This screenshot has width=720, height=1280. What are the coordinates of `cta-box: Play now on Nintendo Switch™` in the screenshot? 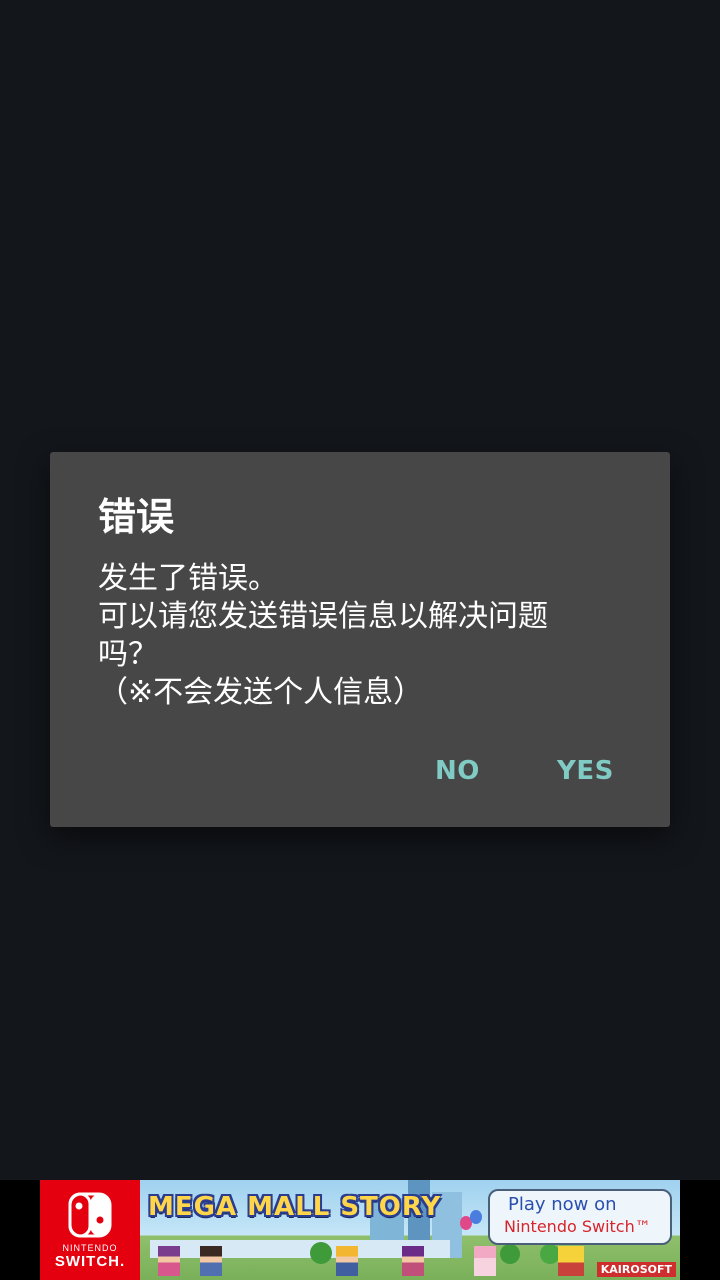 It's located at (580, 1217).